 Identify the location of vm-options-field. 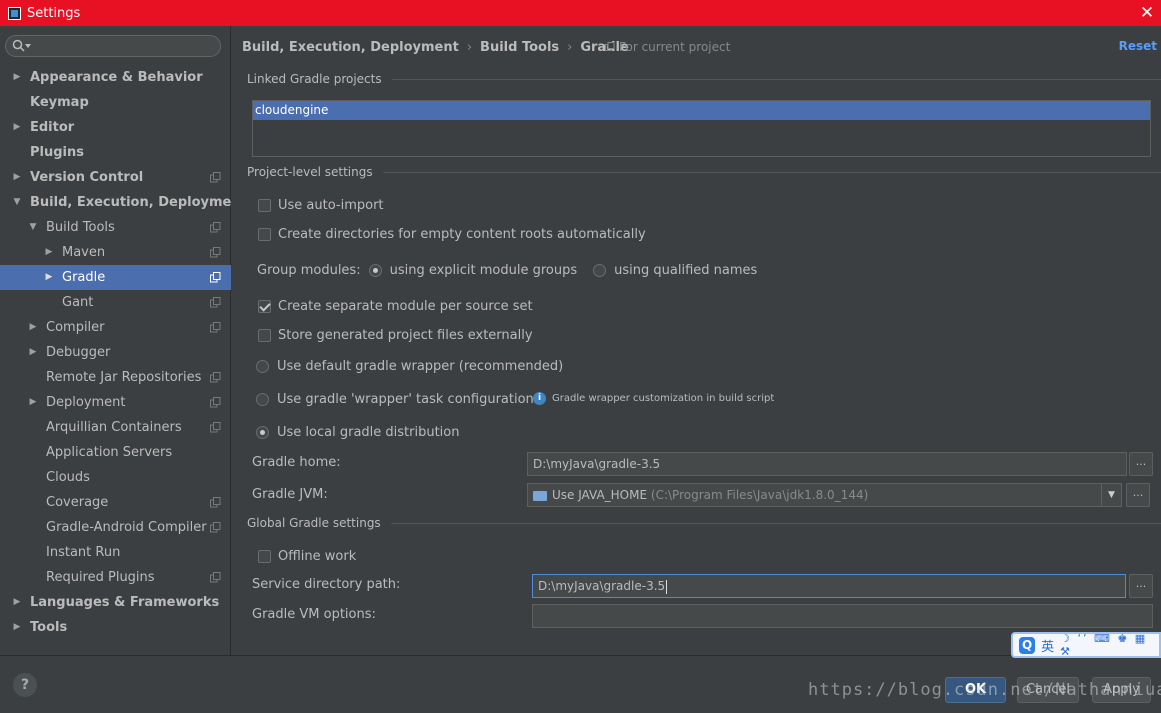
(842, 616).